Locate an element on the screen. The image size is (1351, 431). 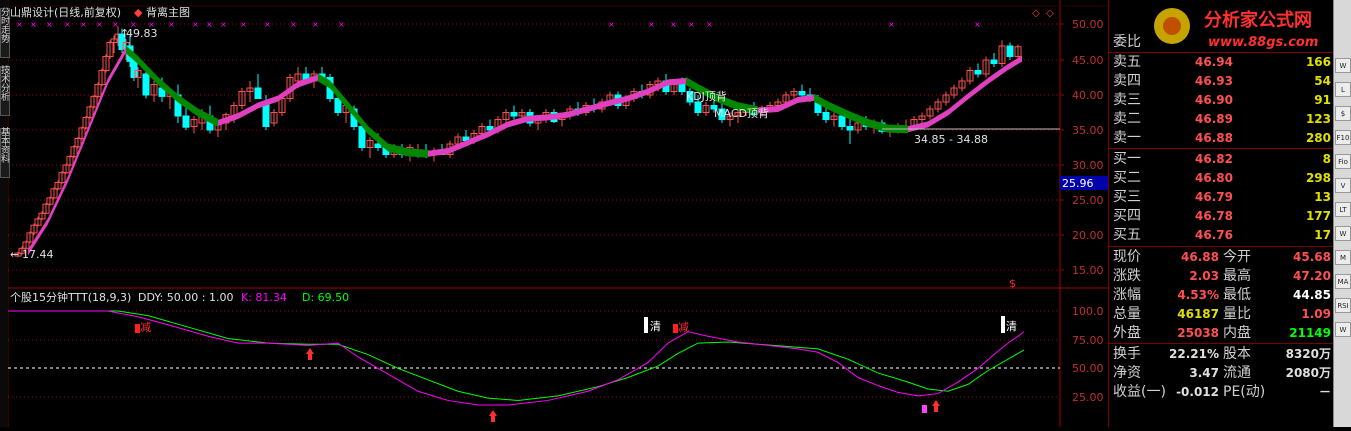
low-arrow-icon: ← is located at coordinates (14, 254).